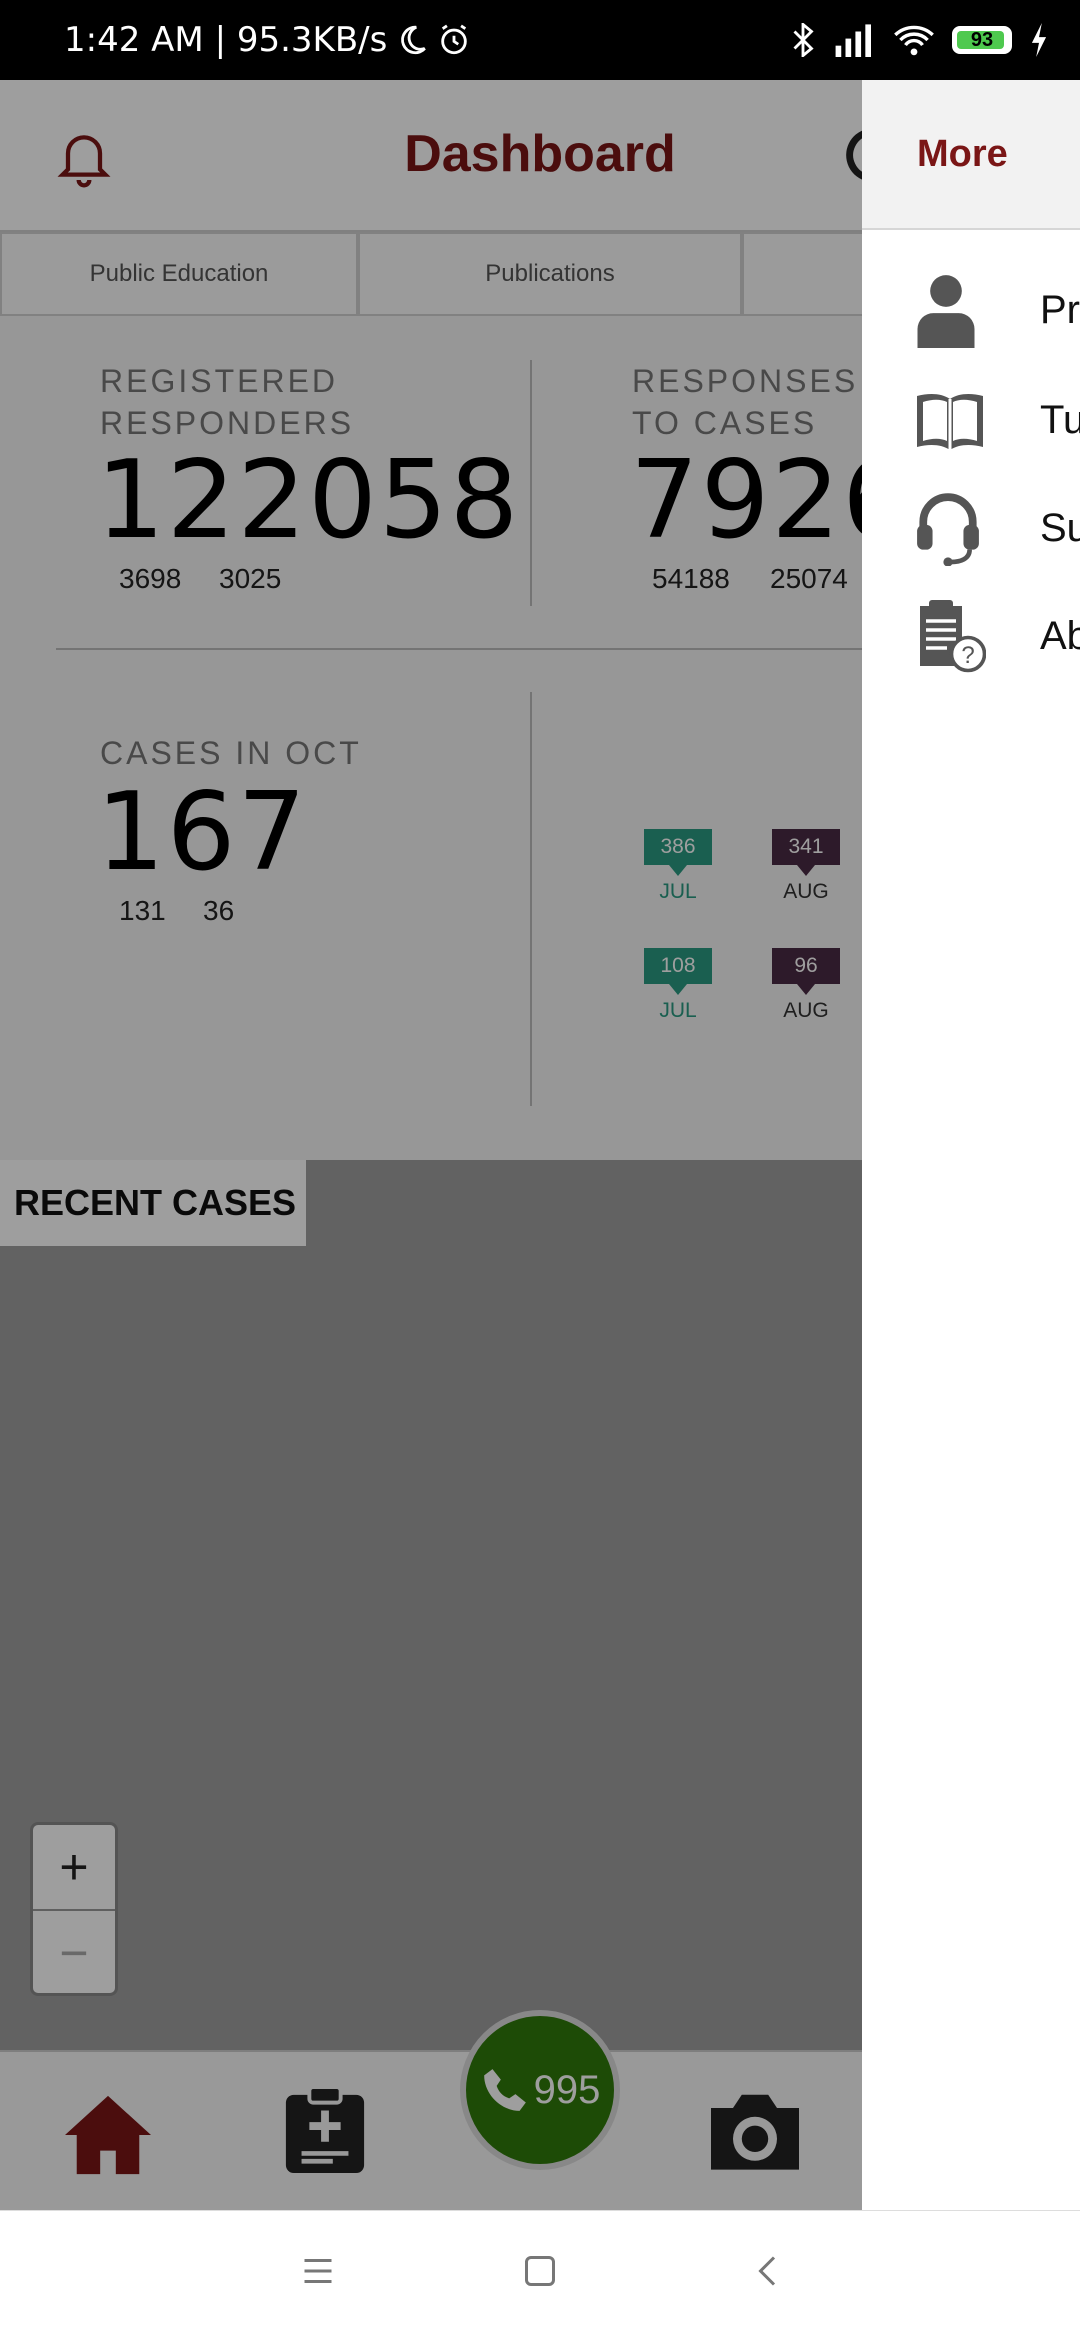 The image size is (1080, 2341). I want to click on moon-icon, so click(414, 40).